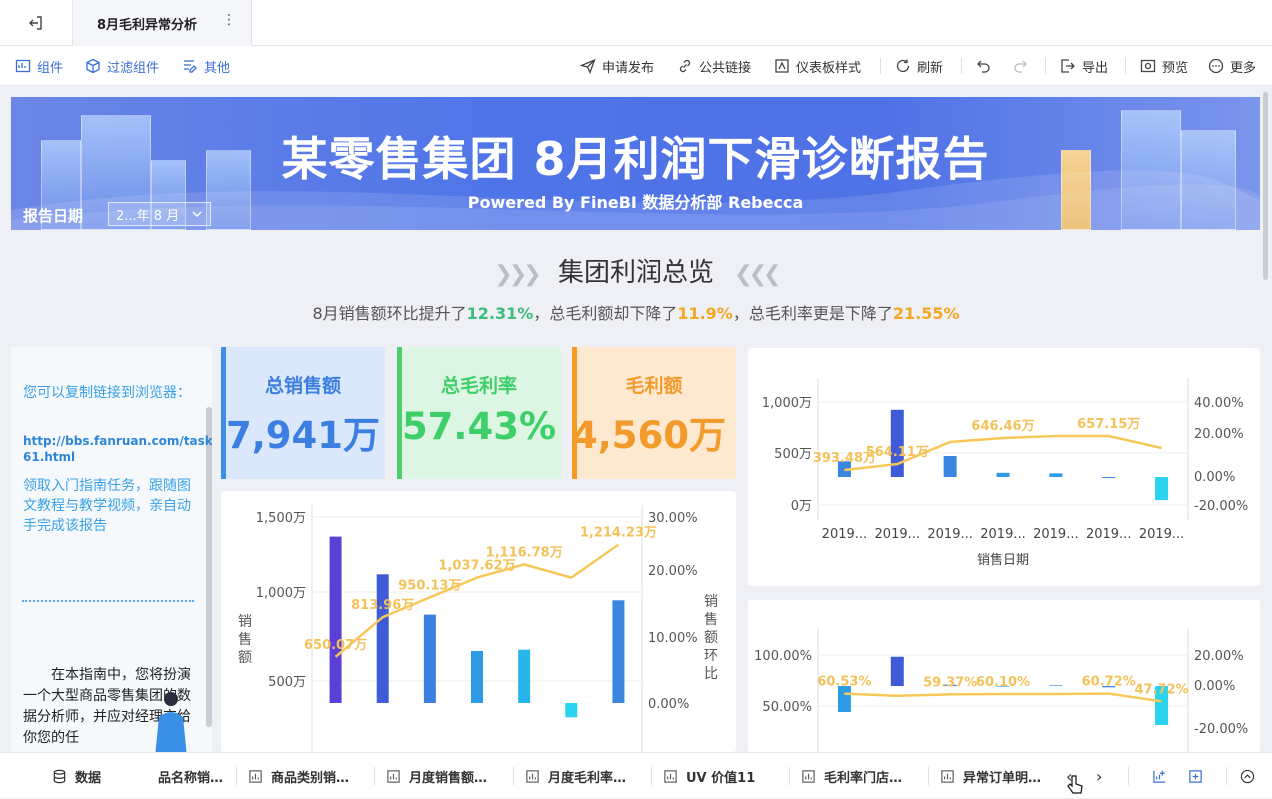  What do you see at coordinates (36, 23) in the screenshot?
I see `exit-icon` at bounding box center [36, 23].